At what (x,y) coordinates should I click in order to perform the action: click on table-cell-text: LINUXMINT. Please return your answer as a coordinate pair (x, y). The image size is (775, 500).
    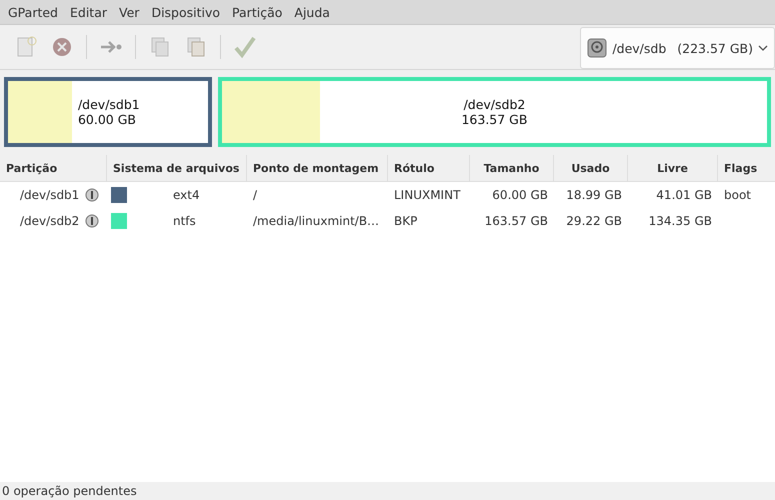
    Looking at the image, I should click on (427, 195).